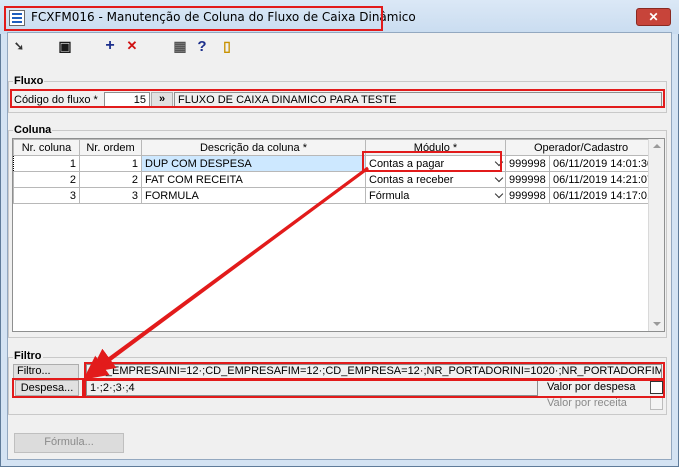 Image resolution: width=679 pixels, height=467 pixels. What do you see at coordinates (389, 195) in the screenshot?
I see `modulo-value: Fórmula` at bounding box center [389, 195].